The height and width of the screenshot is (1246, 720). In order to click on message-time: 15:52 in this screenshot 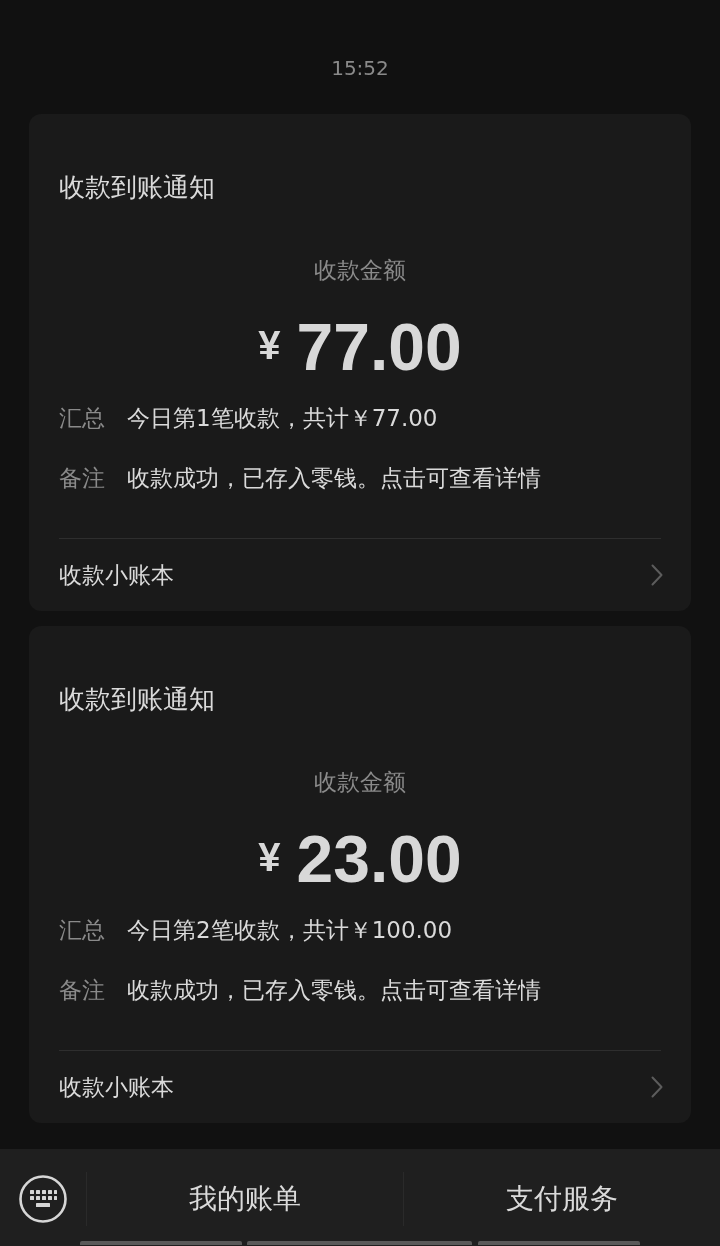, I will do `click(360, 68)`.